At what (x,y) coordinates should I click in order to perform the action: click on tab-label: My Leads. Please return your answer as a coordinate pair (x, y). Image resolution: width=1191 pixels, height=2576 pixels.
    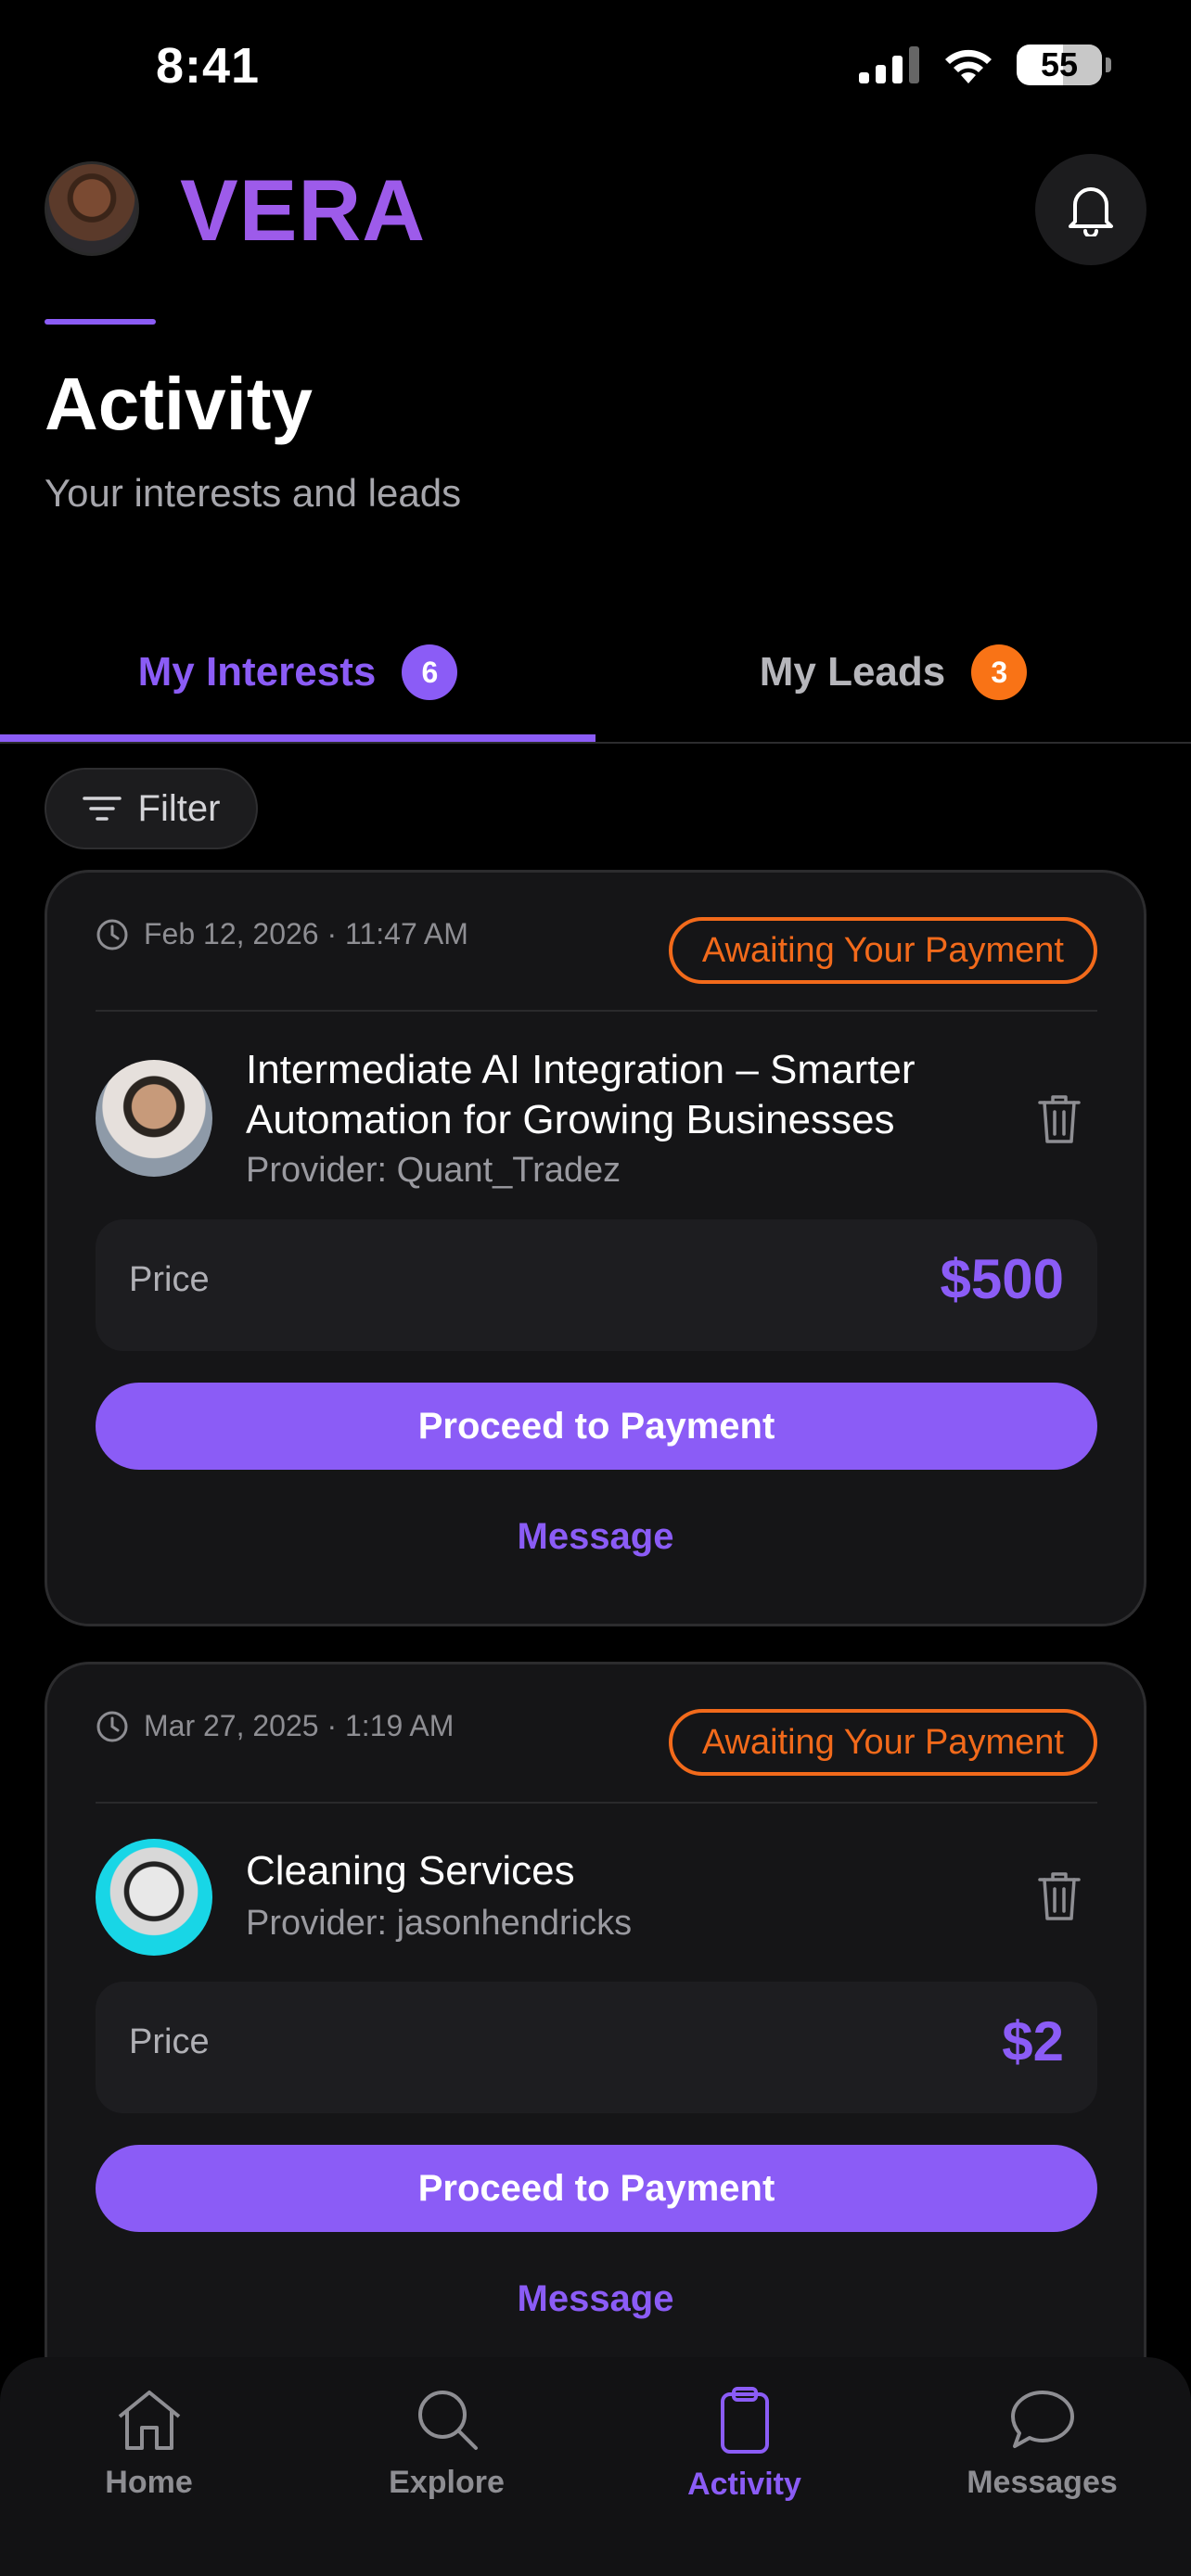
    Looking at the image, I should click on (853, 672).